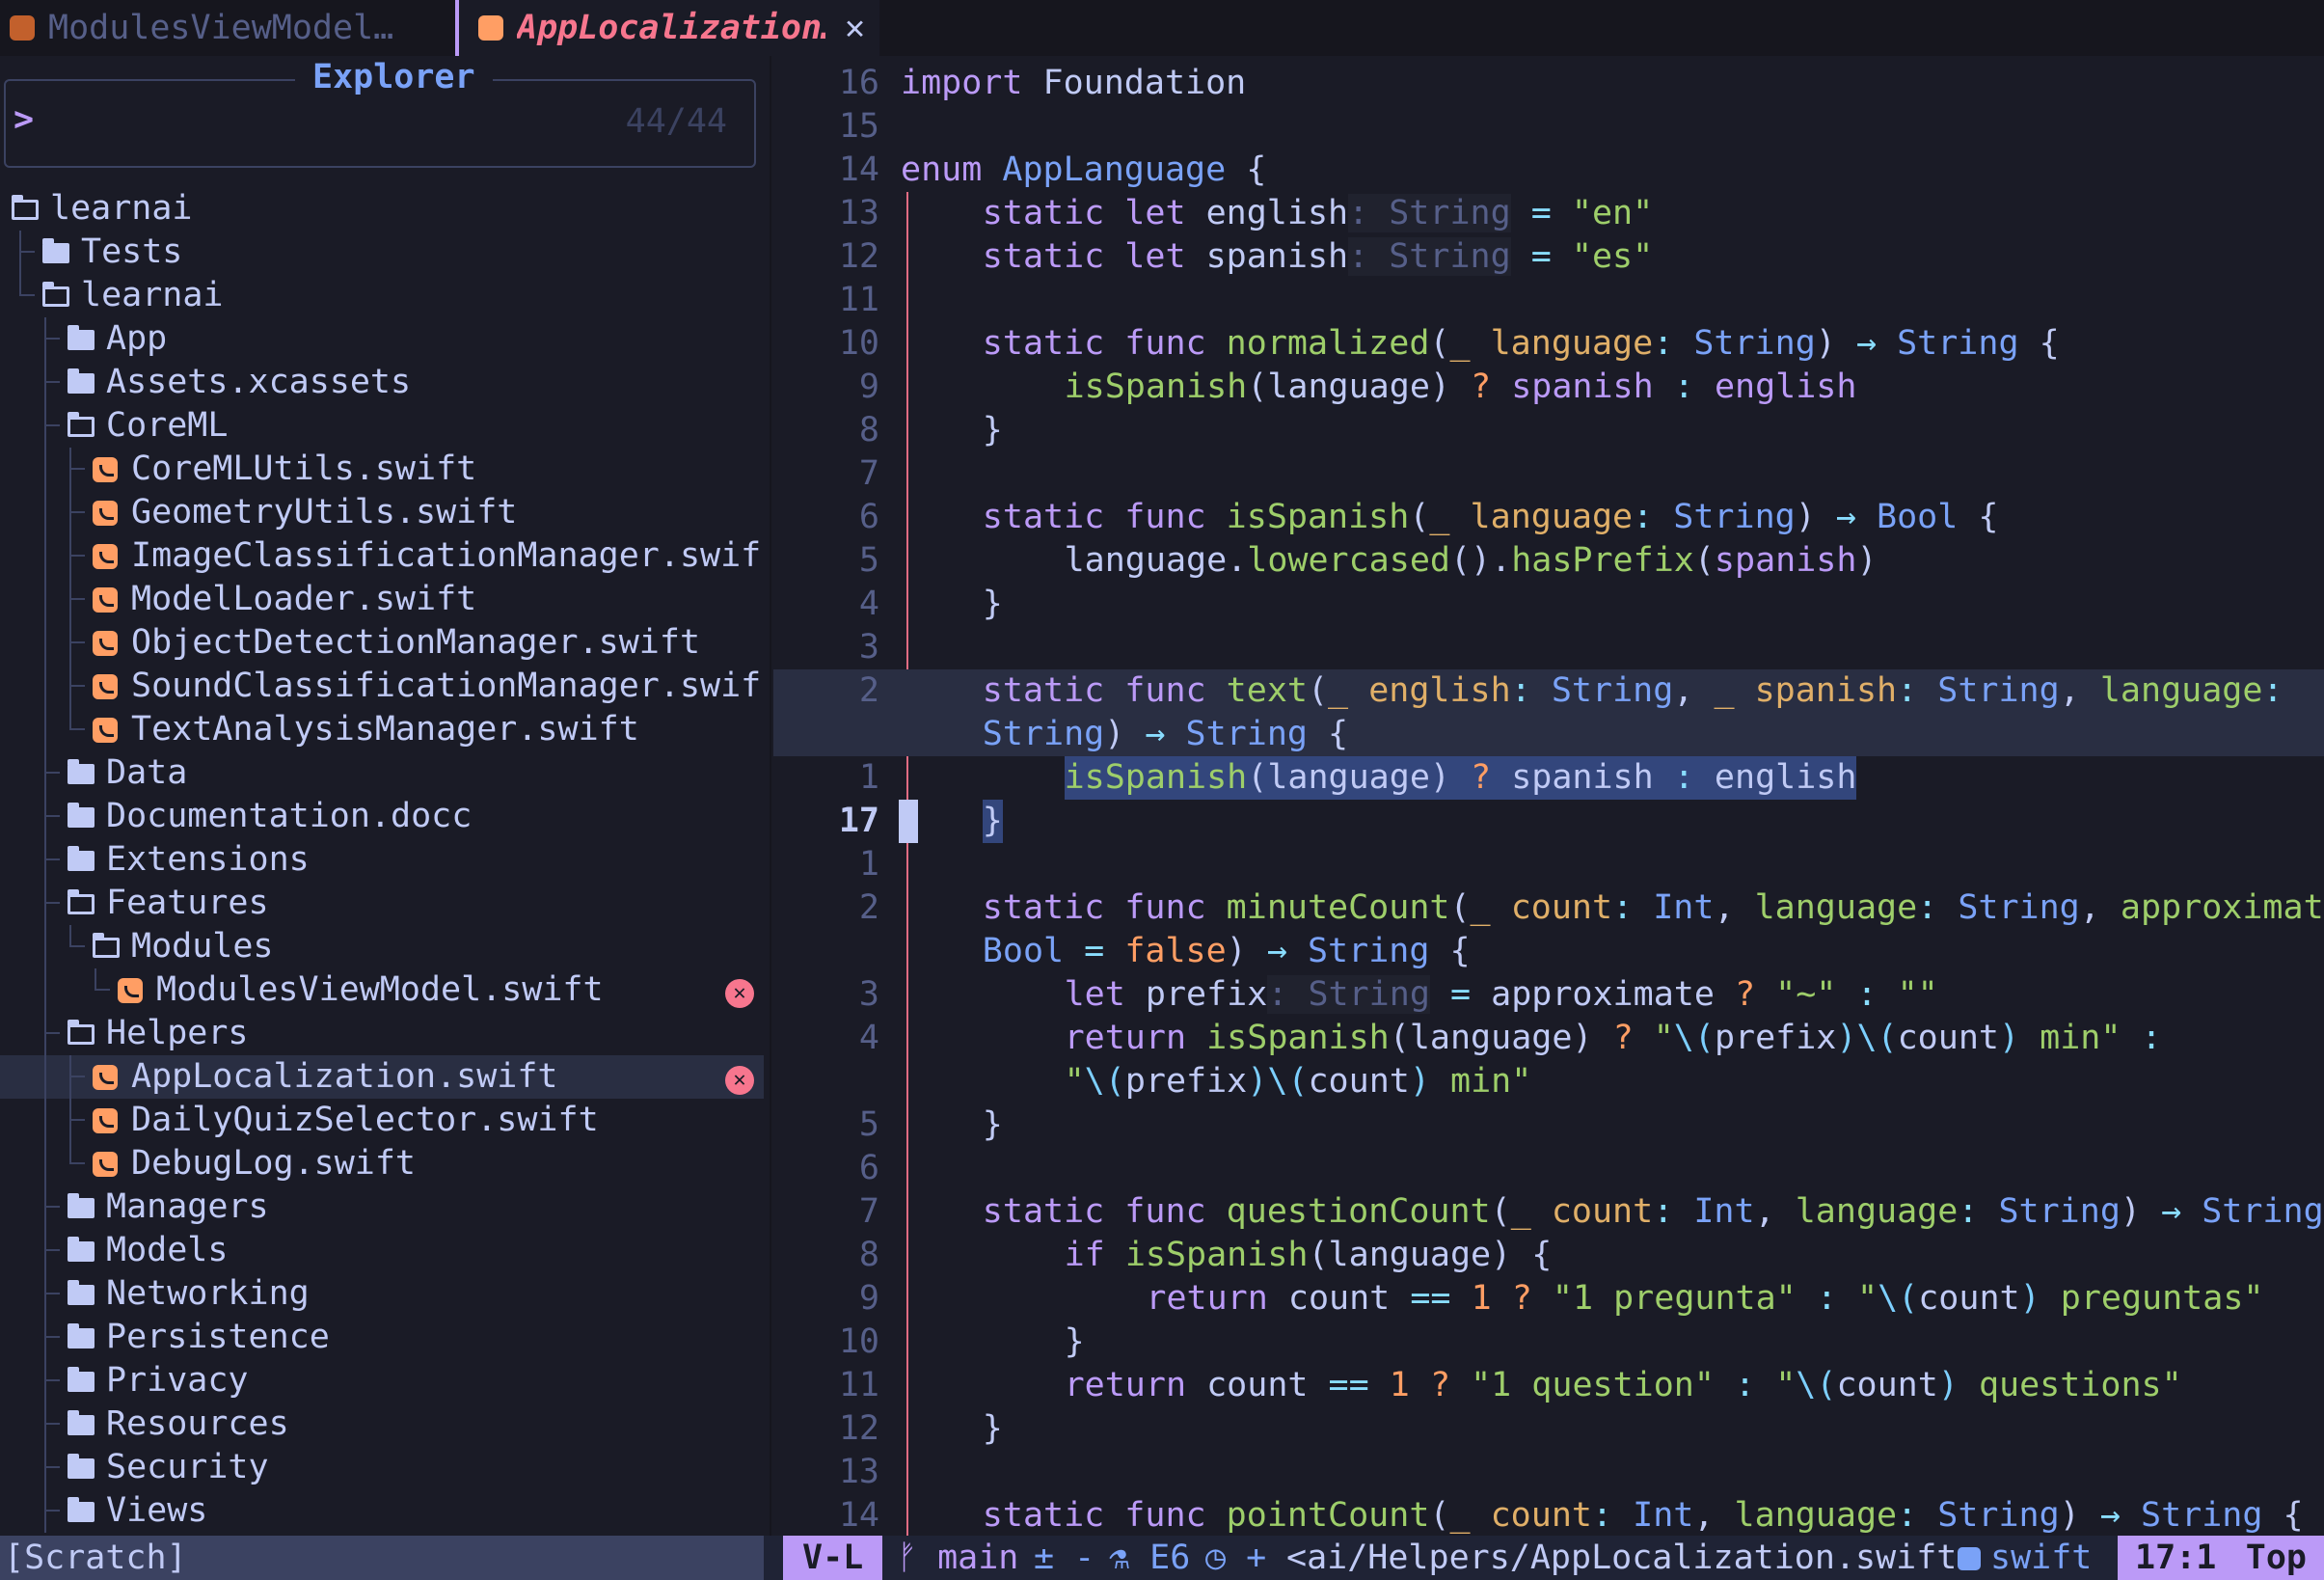  Describe the element at coordinates (386, 556) in the screenshot. I see `tree-file: ImageClassificationManager.swif` at that location.